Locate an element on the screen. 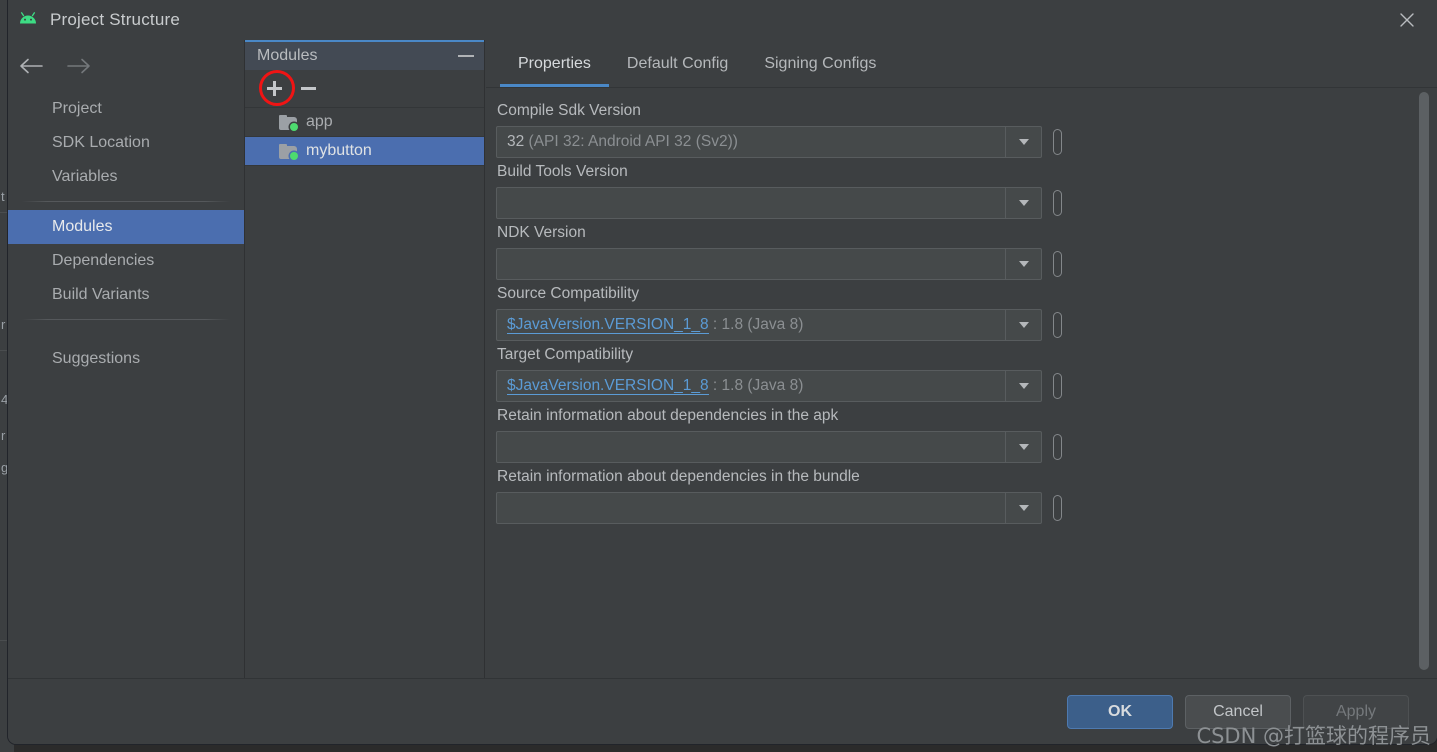 This screenshot has width=1437, height=752. source-compatibility-combobox: $JavaVersion.VERSION_1_8 : 1.8 (Java 8) is located at coordinates (769, 325).